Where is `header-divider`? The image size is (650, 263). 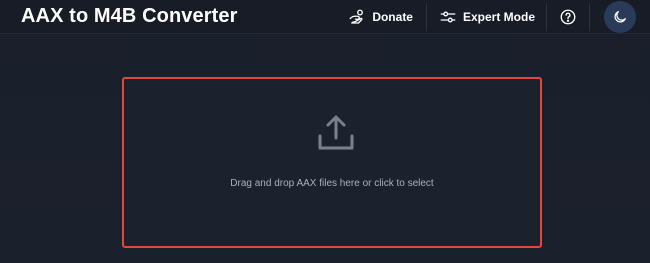 header-divider is located at coordinates (589, 16).